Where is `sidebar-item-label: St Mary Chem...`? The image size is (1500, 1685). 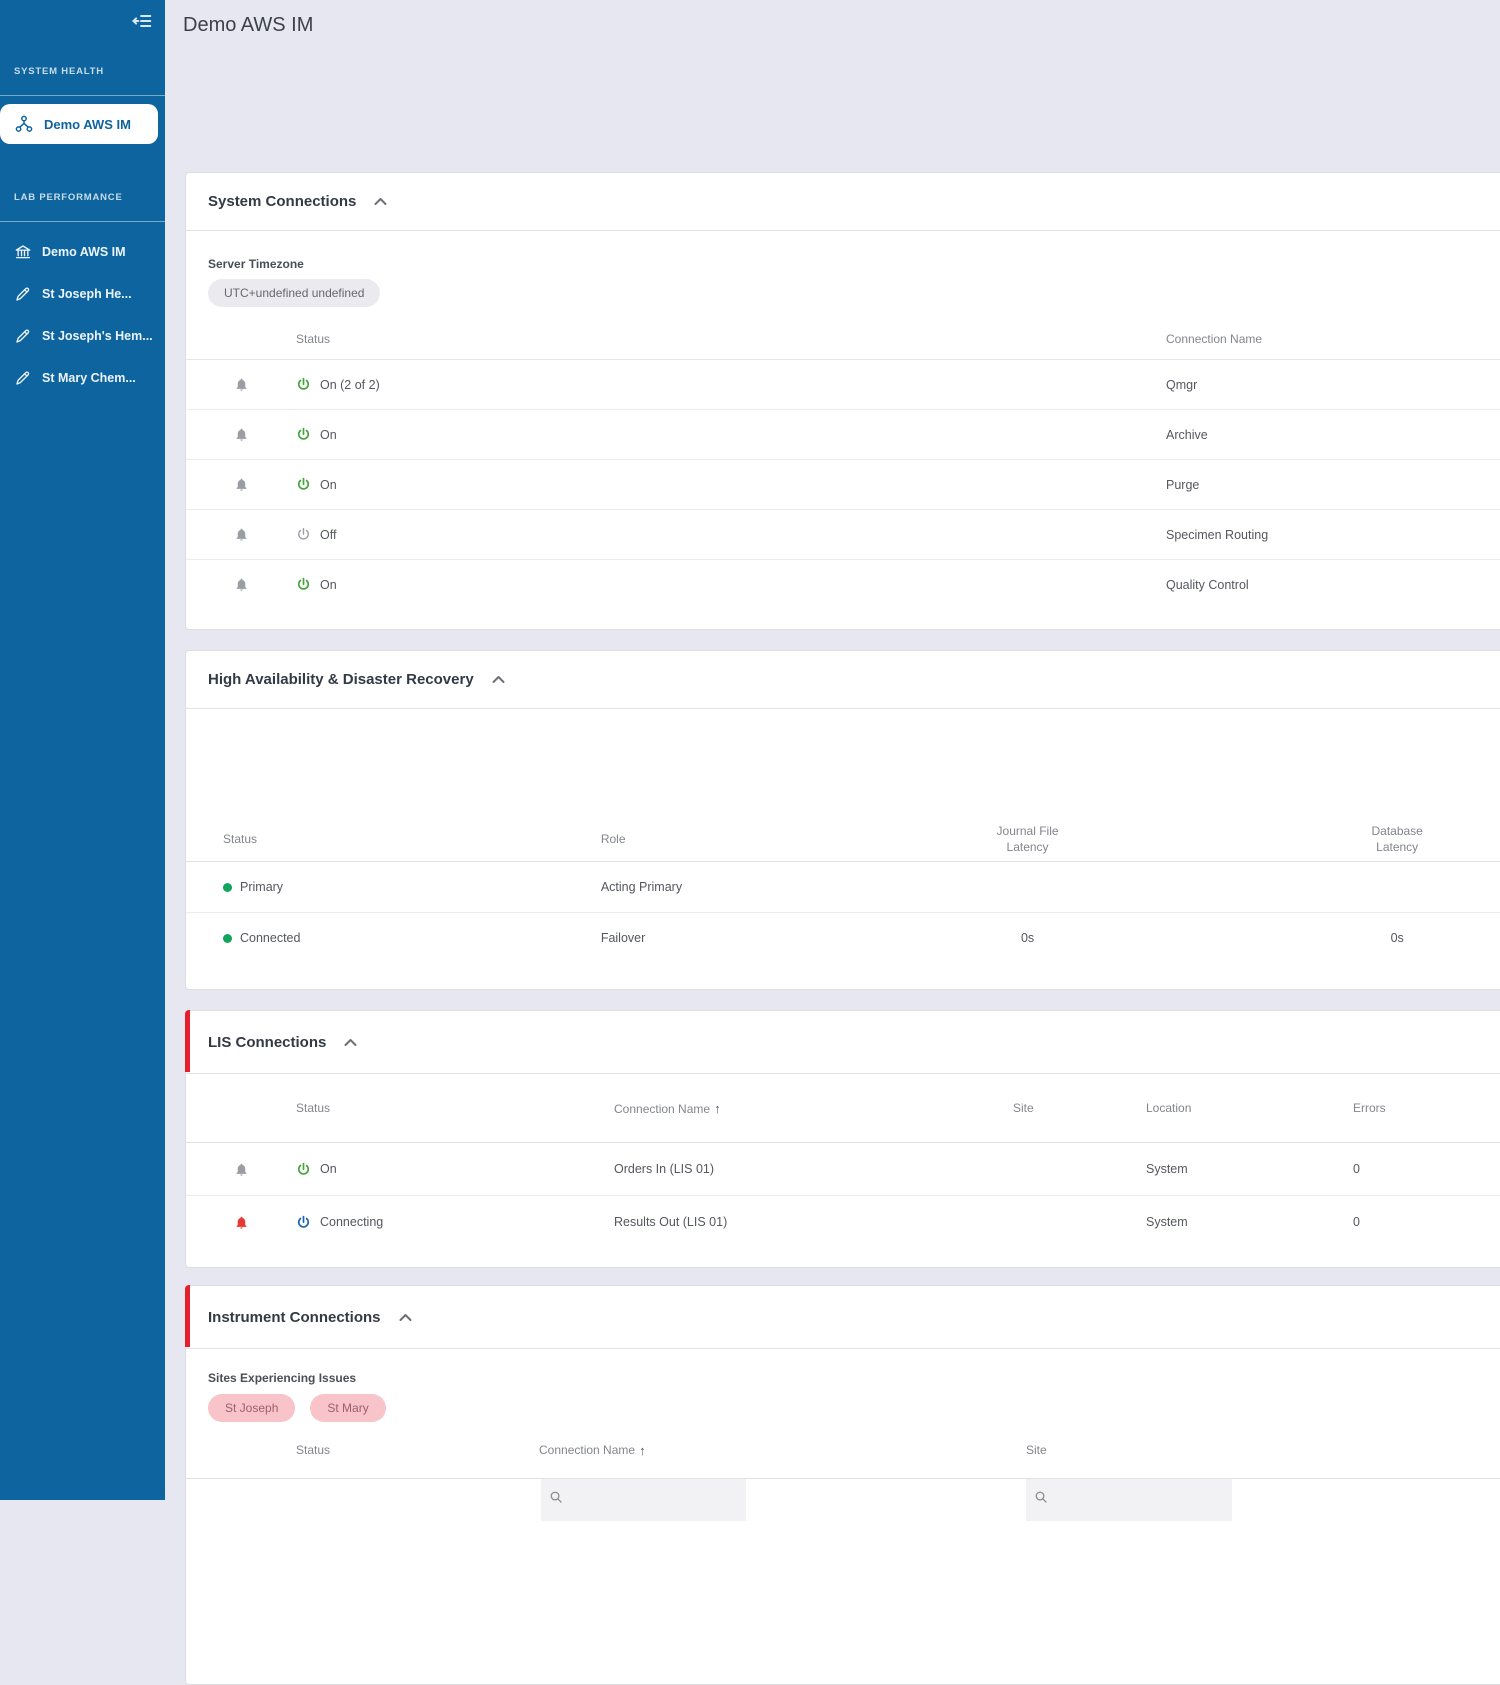 sidebar-item-label: St Mary Chem... is located at coordinates (89, 378).